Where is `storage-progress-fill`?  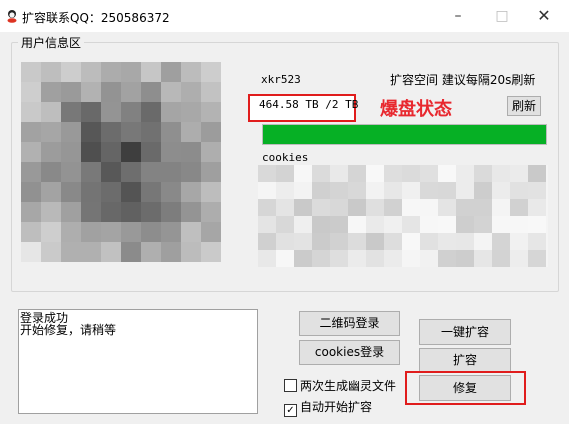
storage-progress-fill is located at coordinates (404, 134).